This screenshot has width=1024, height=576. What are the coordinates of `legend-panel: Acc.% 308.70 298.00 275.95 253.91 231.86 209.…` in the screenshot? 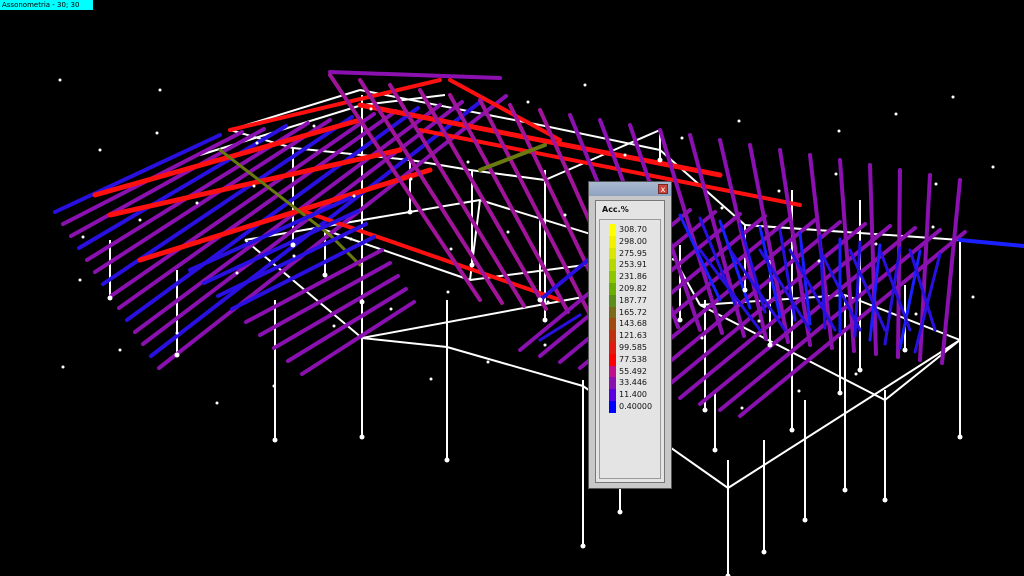 It's located at (630, 341).